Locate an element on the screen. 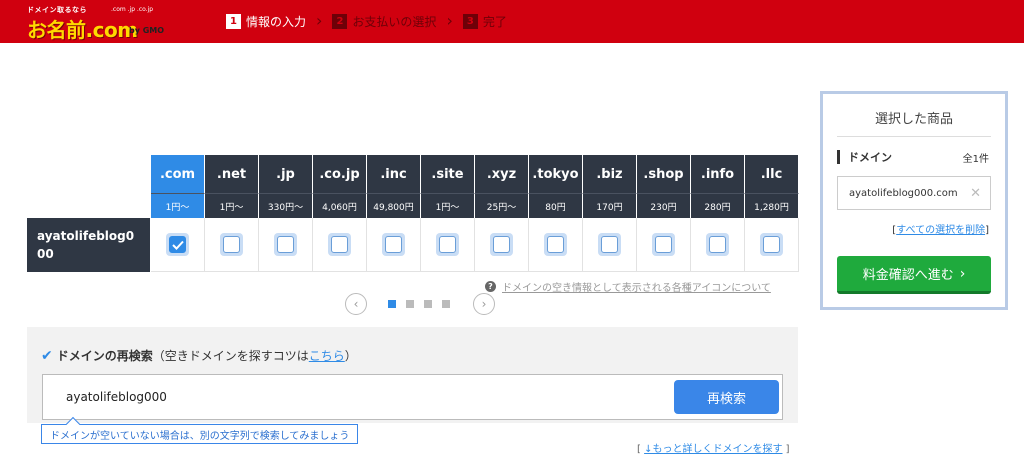  selected-domain-item: ayatolifeblog000.com ✕ is located at coordinates (914, 193).